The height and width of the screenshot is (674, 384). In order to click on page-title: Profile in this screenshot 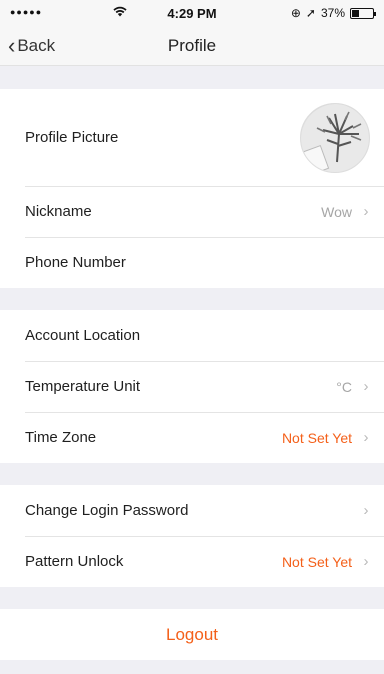, I will do `click(192, 45)`.